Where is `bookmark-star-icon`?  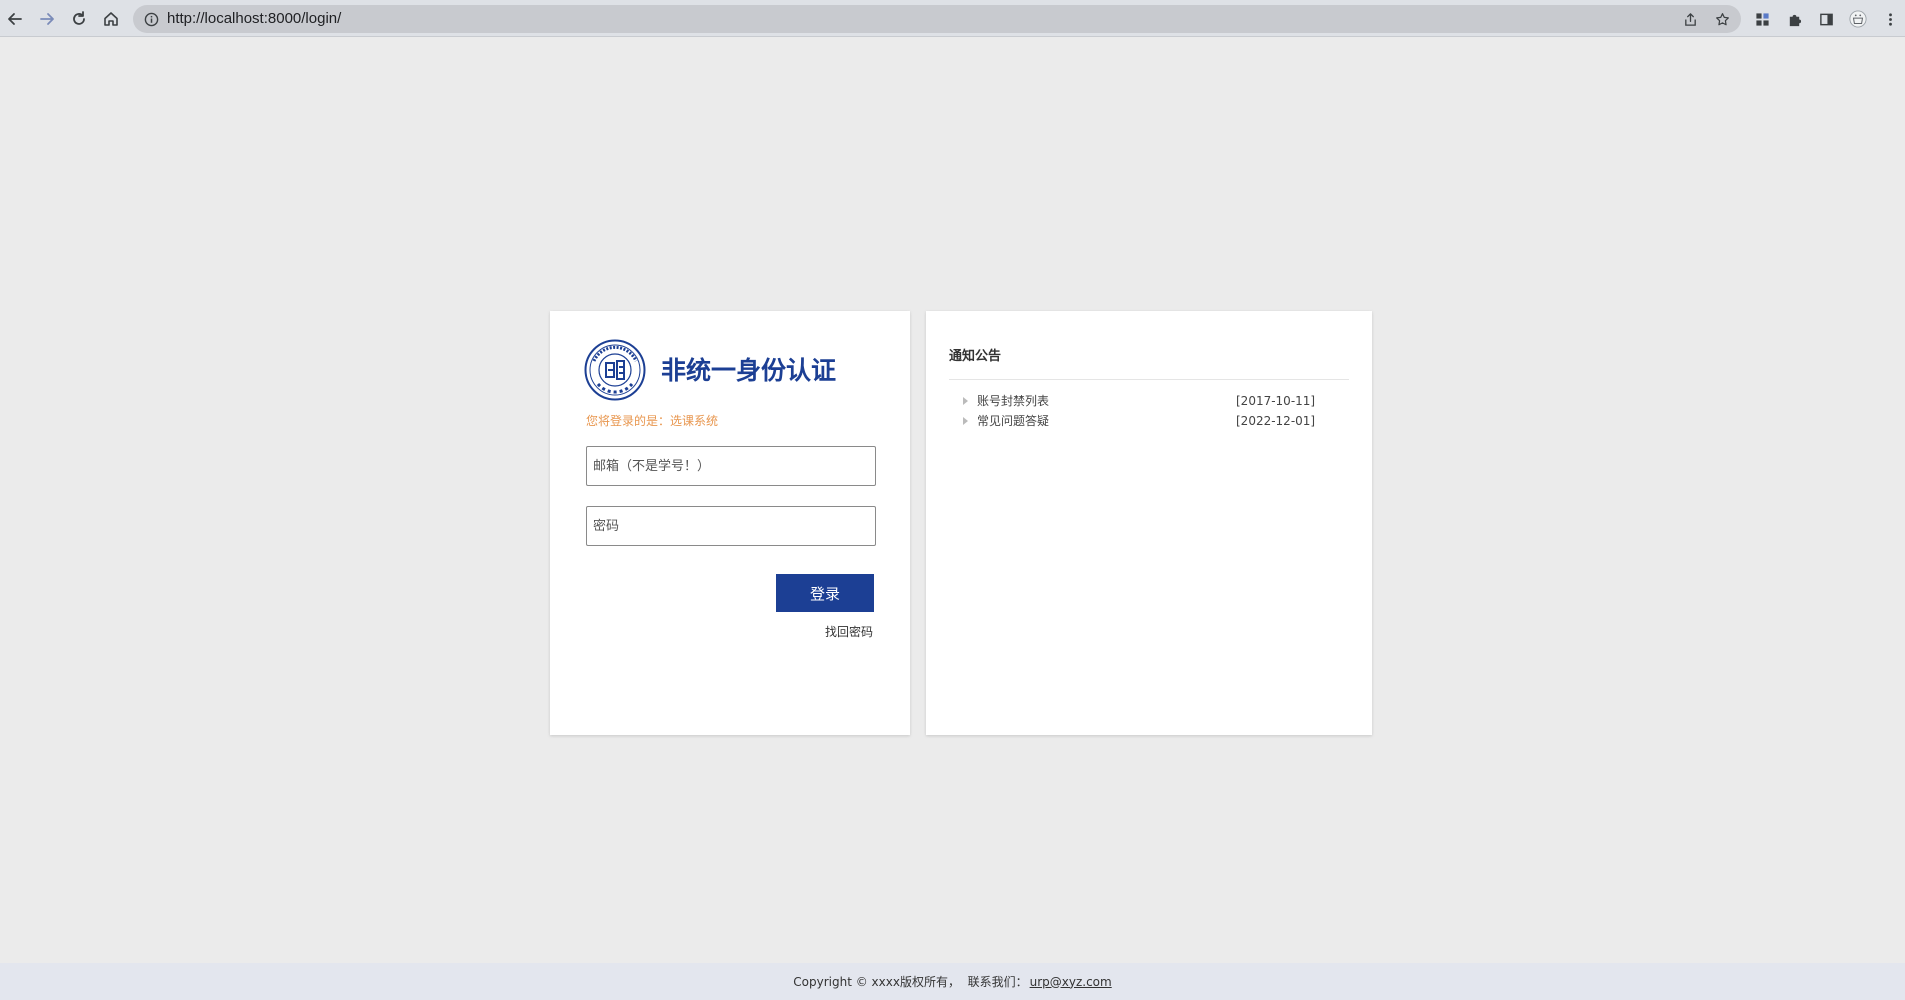
bookmark-star-icon is located at coordinates (1722, 19).